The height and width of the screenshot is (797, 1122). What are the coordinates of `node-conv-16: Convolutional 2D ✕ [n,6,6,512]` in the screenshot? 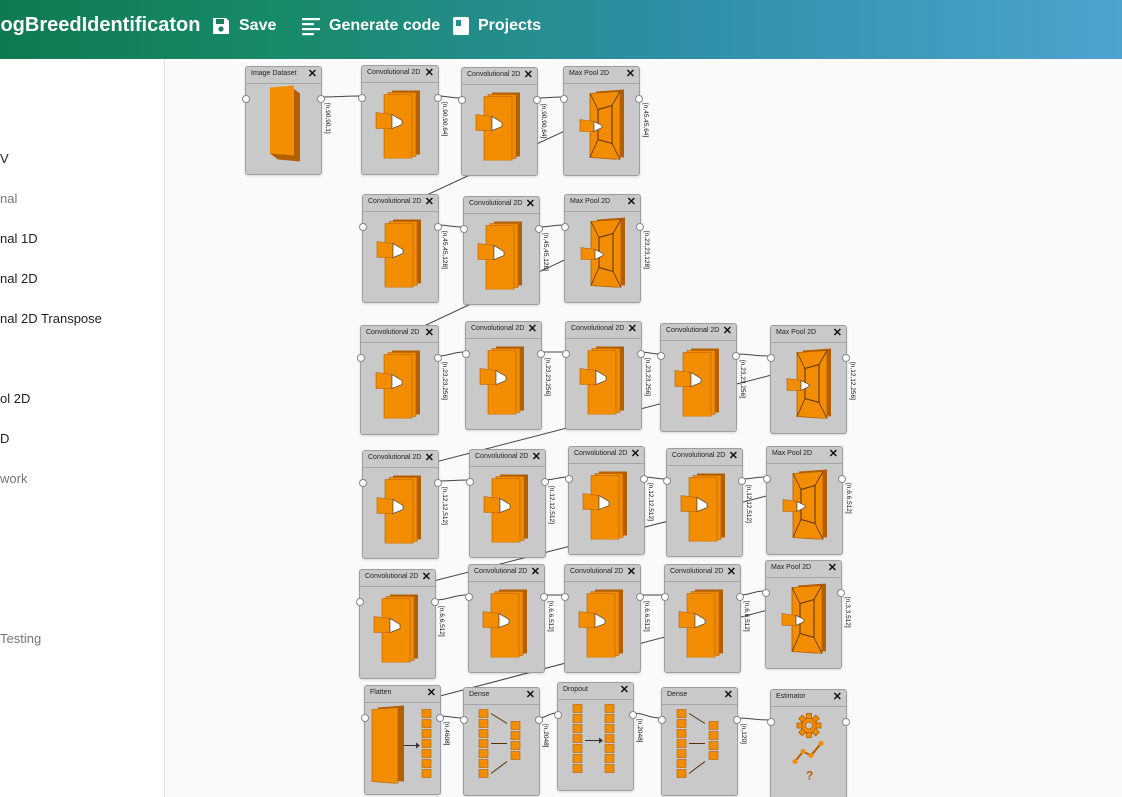 It's located at (705, 618).